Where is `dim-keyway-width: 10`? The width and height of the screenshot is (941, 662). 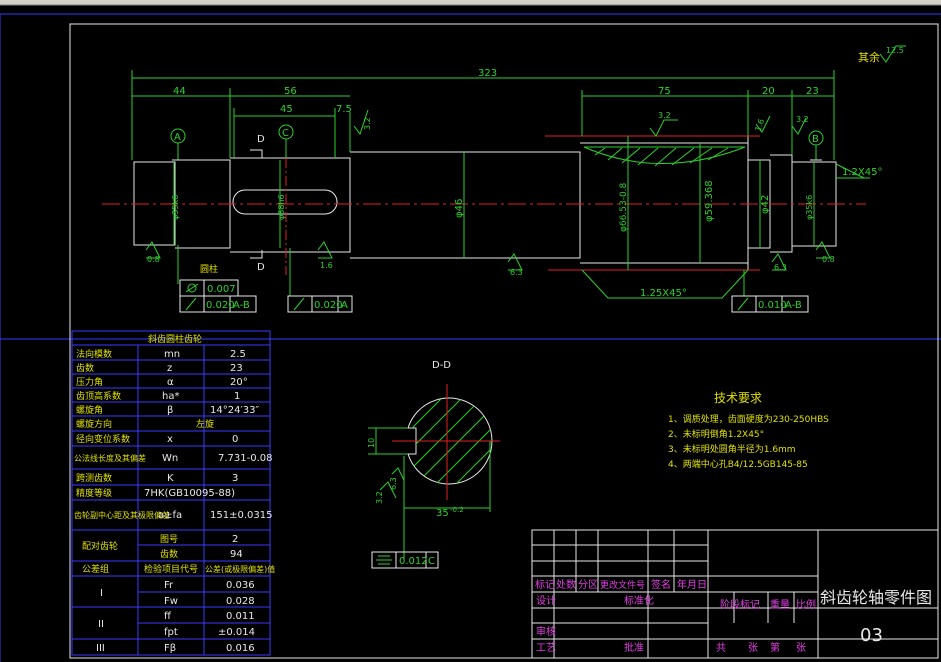
dim-keyway-width: 10 is located at coordinates (371, 443).